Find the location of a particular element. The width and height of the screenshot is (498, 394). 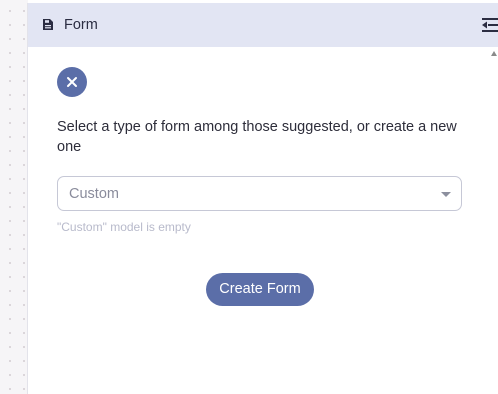

panel-title: Form is located at coordinates (81, 25).